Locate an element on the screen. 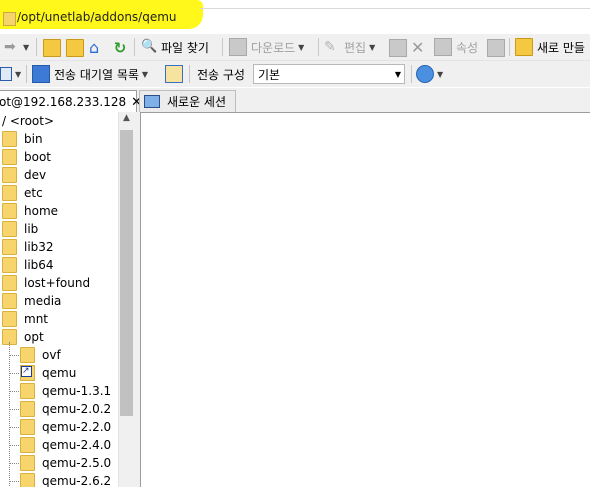 Image resolution: width=590 pixels, height=487 pixels. home-icon: ⌂ is located at coordinates (94, 47).